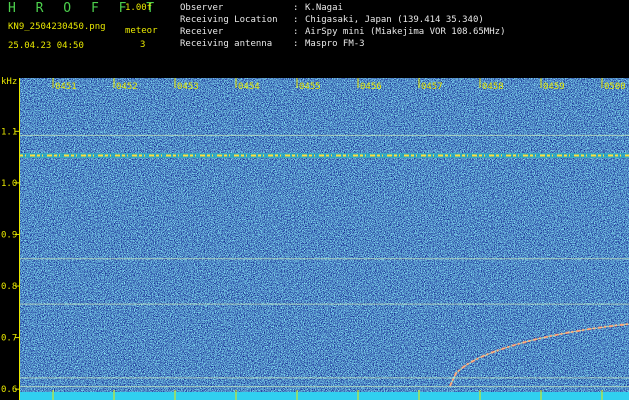  I want to click on info-value: Chigasaki, Japan (139.414 35.340), so click(394, 20).